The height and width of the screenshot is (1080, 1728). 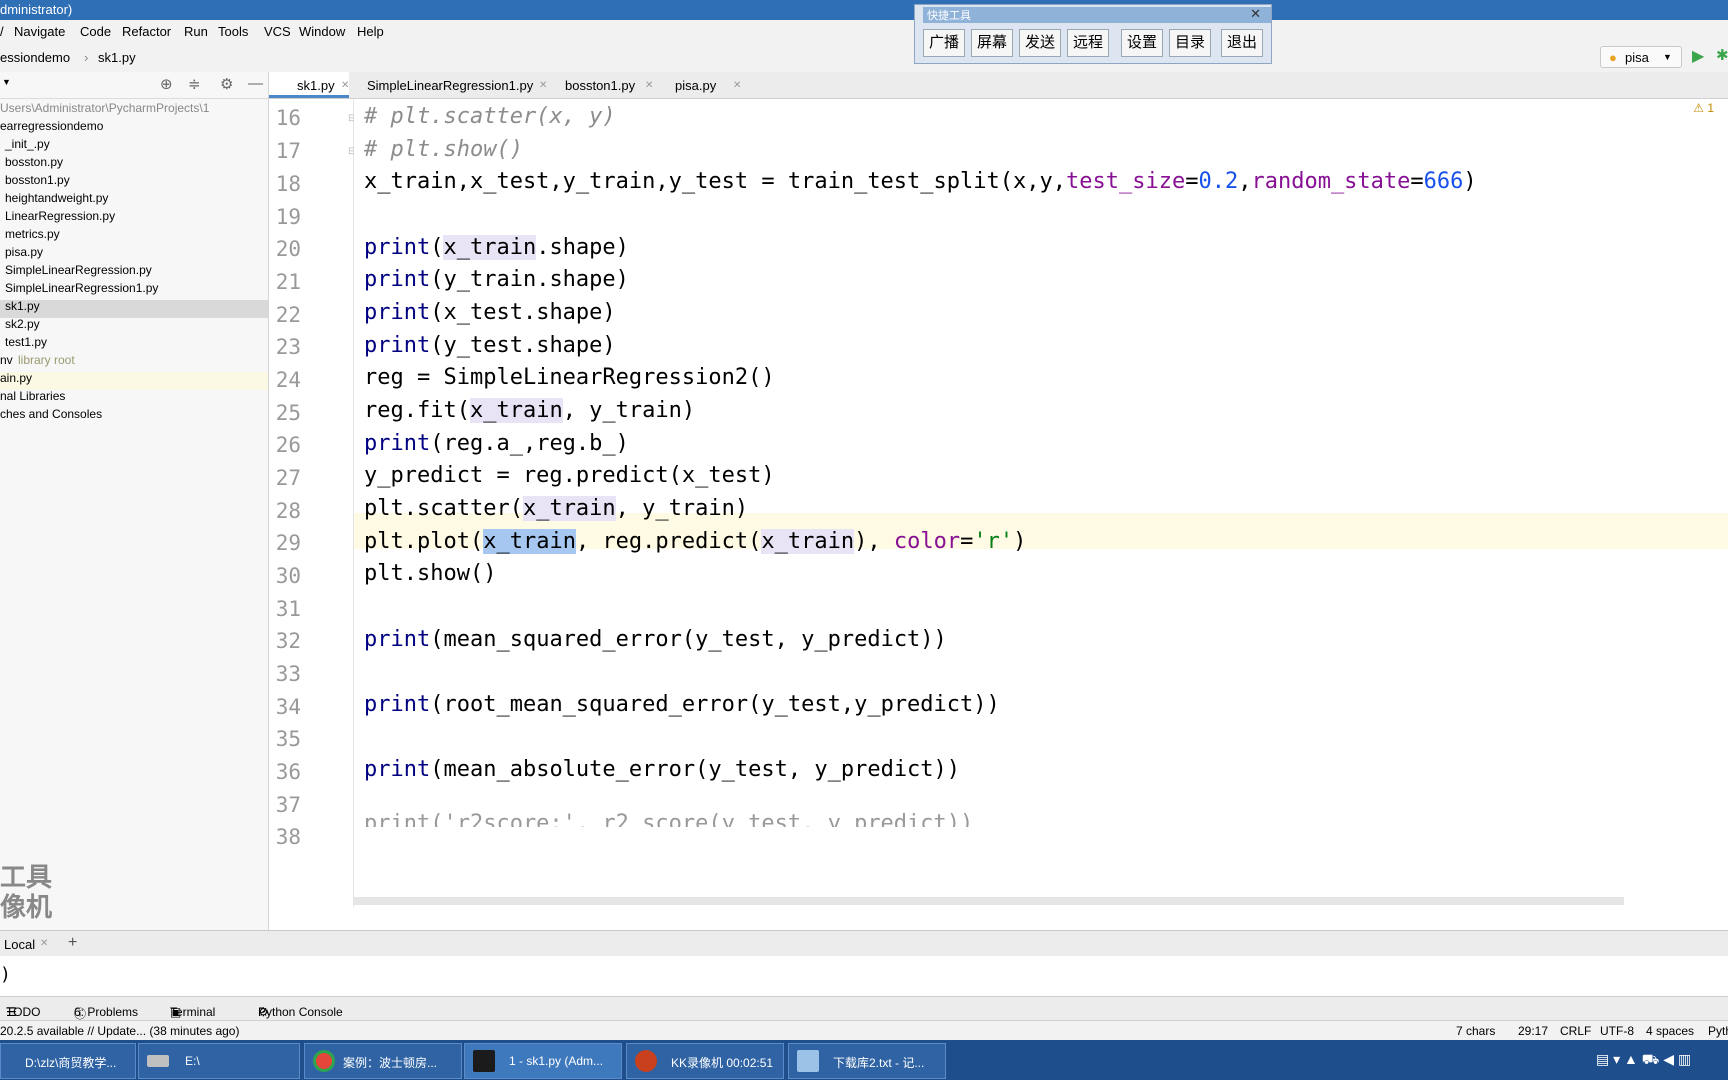 I want to click on line-number: 32, so click(x=288, y=641).